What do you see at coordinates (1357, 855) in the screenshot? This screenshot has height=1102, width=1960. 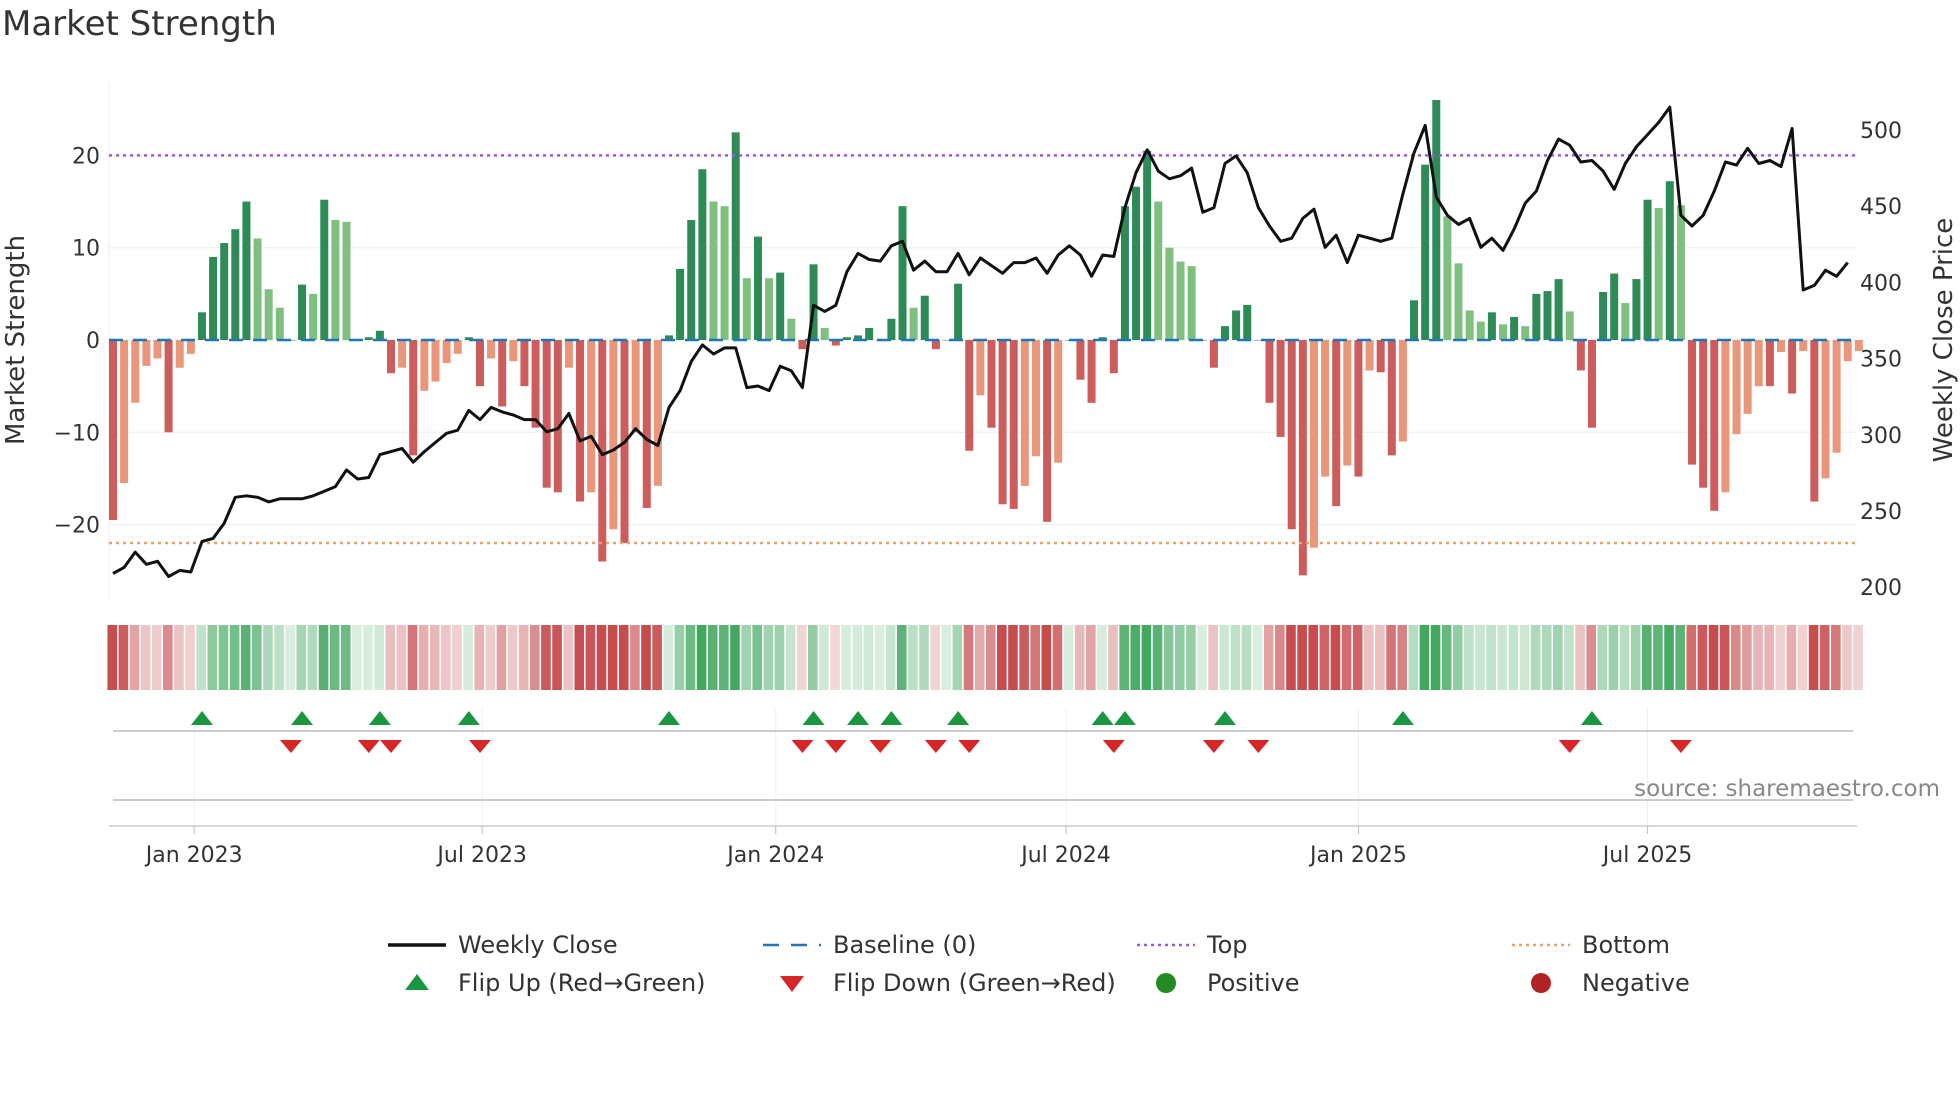 I see `x-tick-label: Jan 2025` at bounding box center [1357, 855].